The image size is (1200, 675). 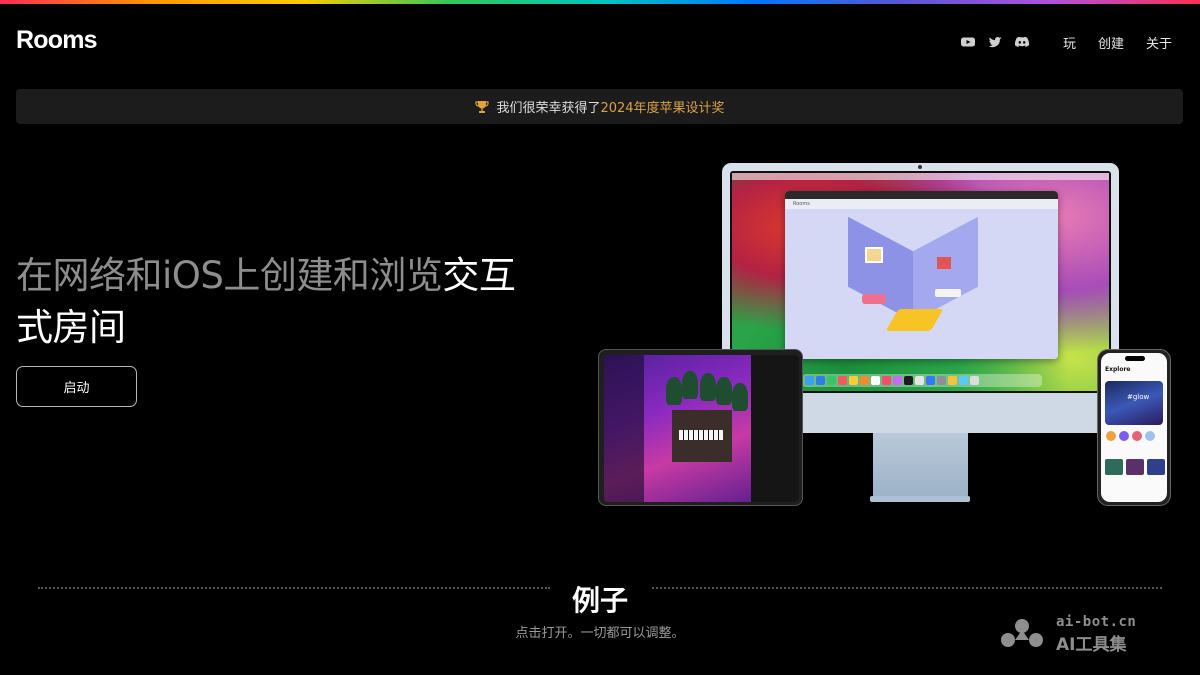 I want to click on banner-highlight: 2024年度苹果设计奖, so click(x=662, y=108).